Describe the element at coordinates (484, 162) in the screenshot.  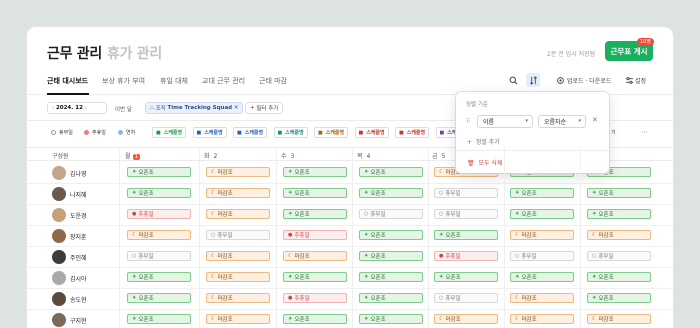
I see `delete-all-sort-button: 🗑 모두 삭제` at that location.